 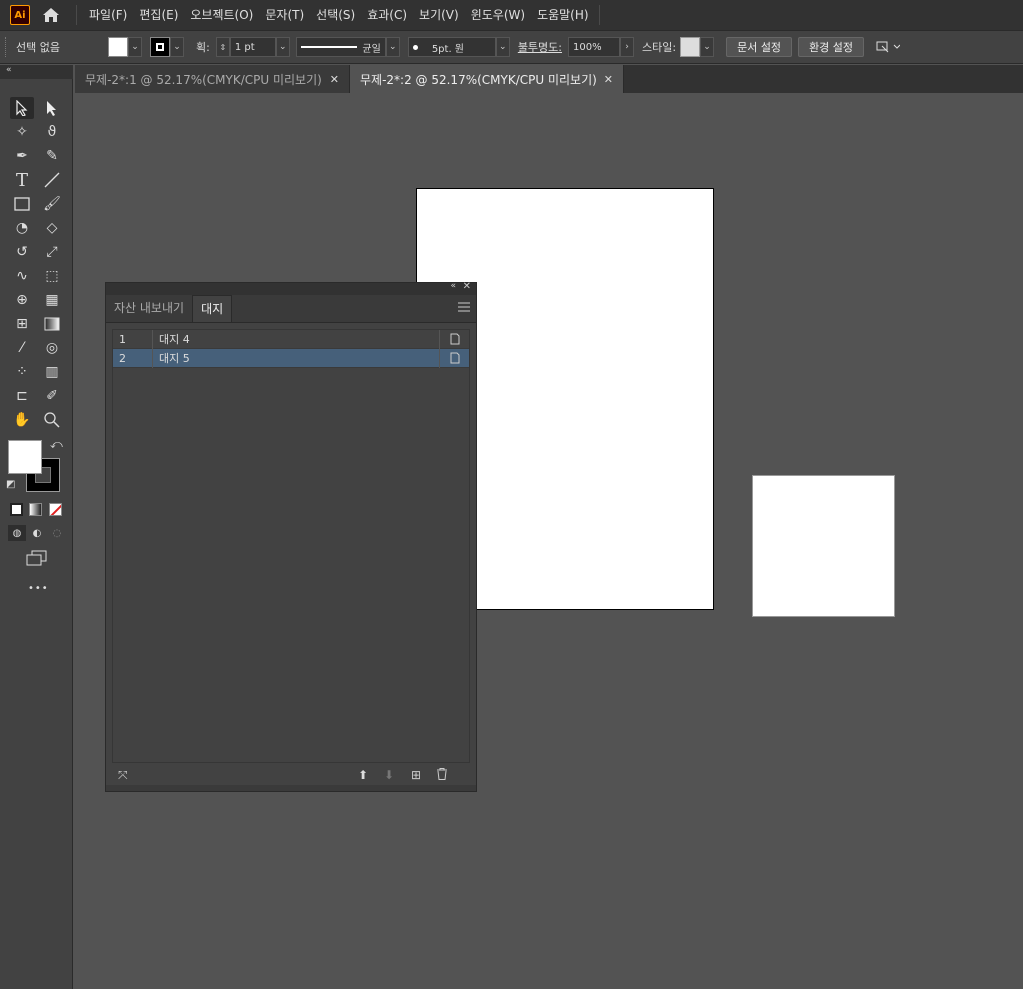 What do you see at coordinates (22, 372) in the screenshot?
I see `symbol-sprayer-icon: ⁘` at bounding box center [22, 372].